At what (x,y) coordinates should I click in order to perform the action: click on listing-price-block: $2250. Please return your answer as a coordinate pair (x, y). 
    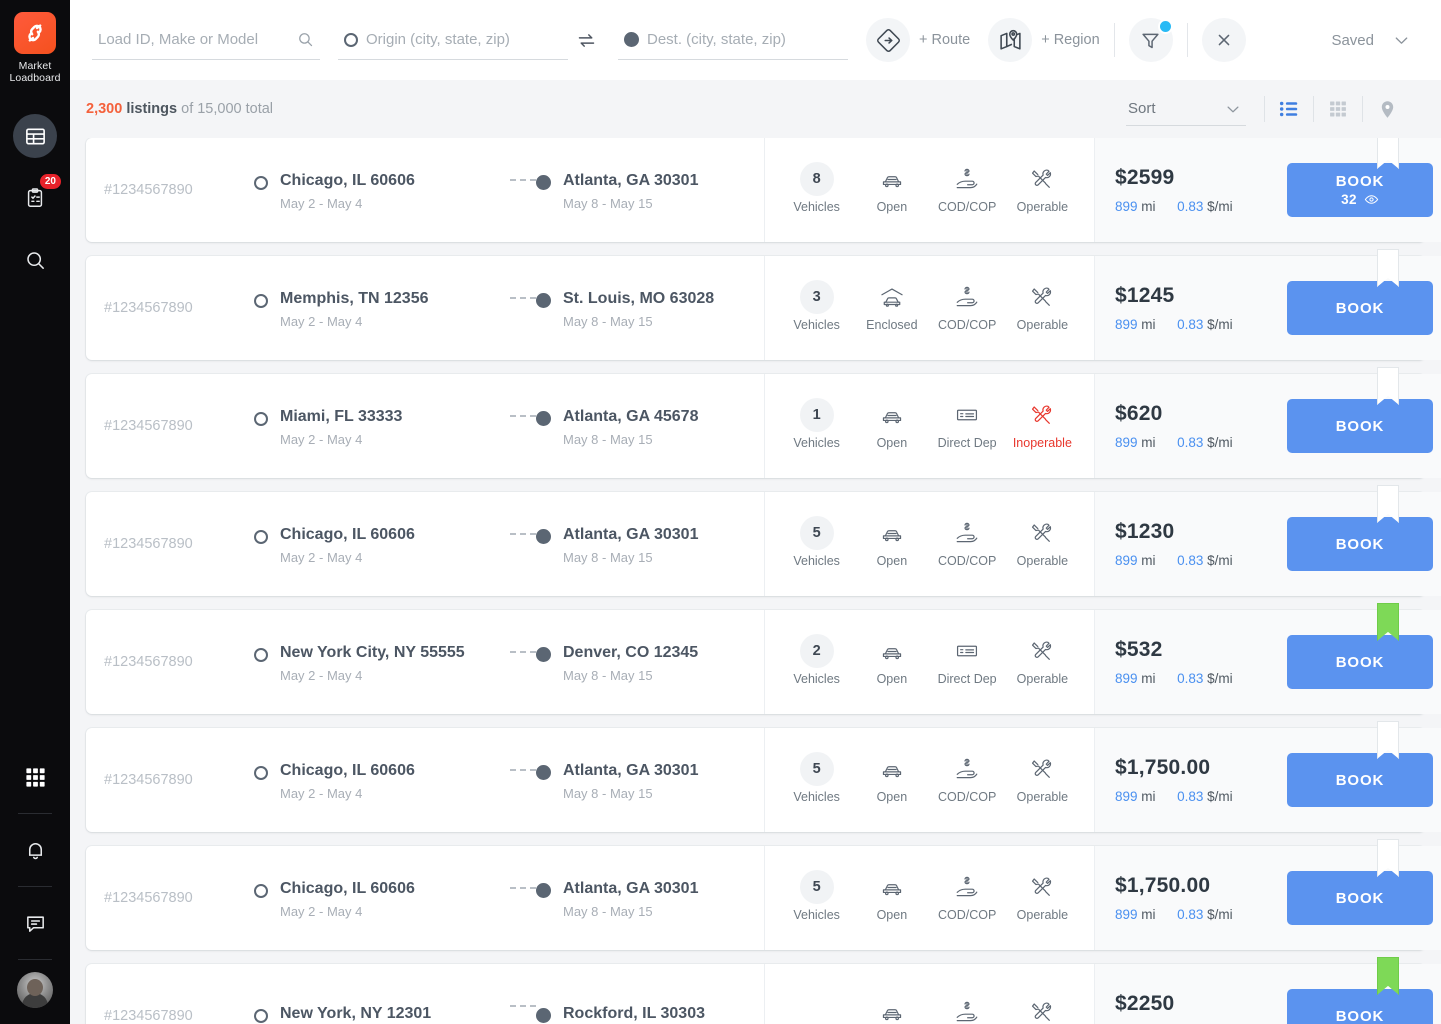
    Looking at the image, I should click on (1201, 1008).